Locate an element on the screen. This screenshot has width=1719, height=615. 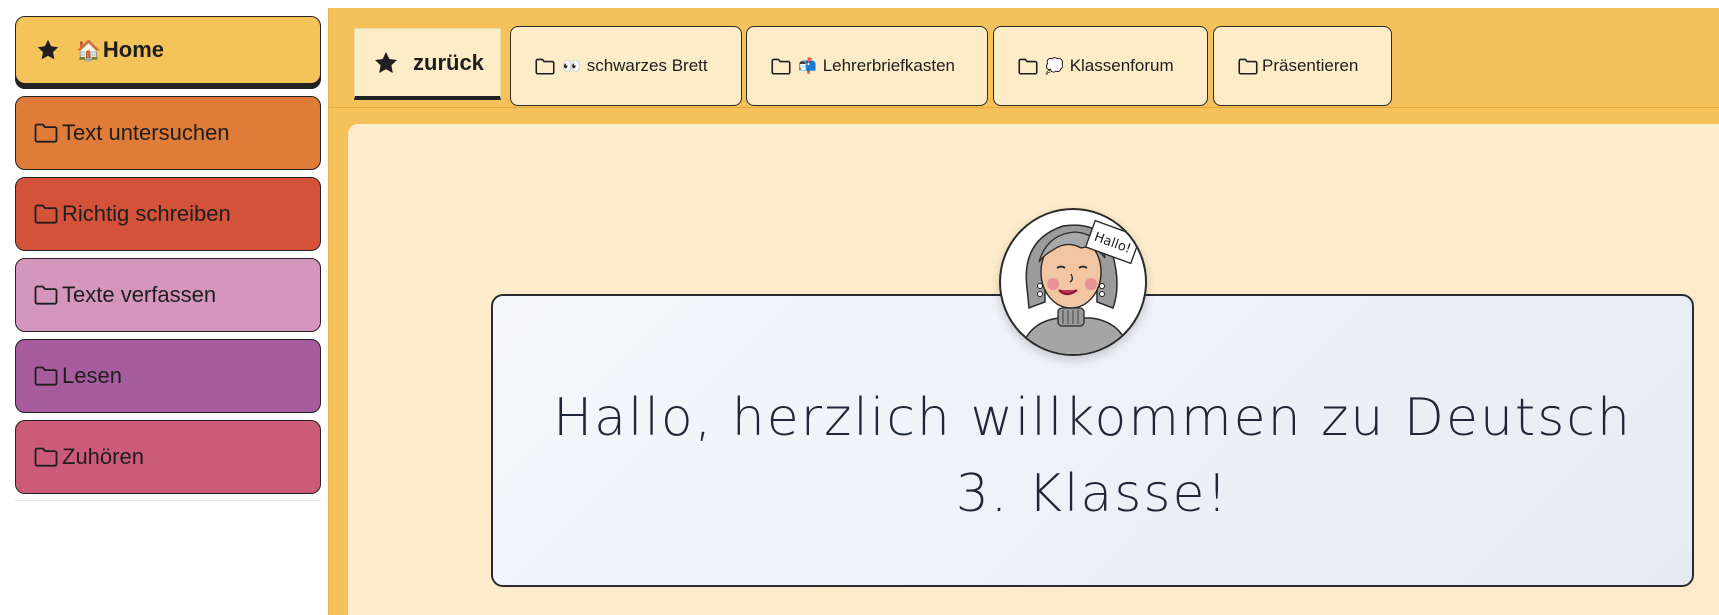
thought-bubble-icon: 💭 is located at coordinates (1054, 66).